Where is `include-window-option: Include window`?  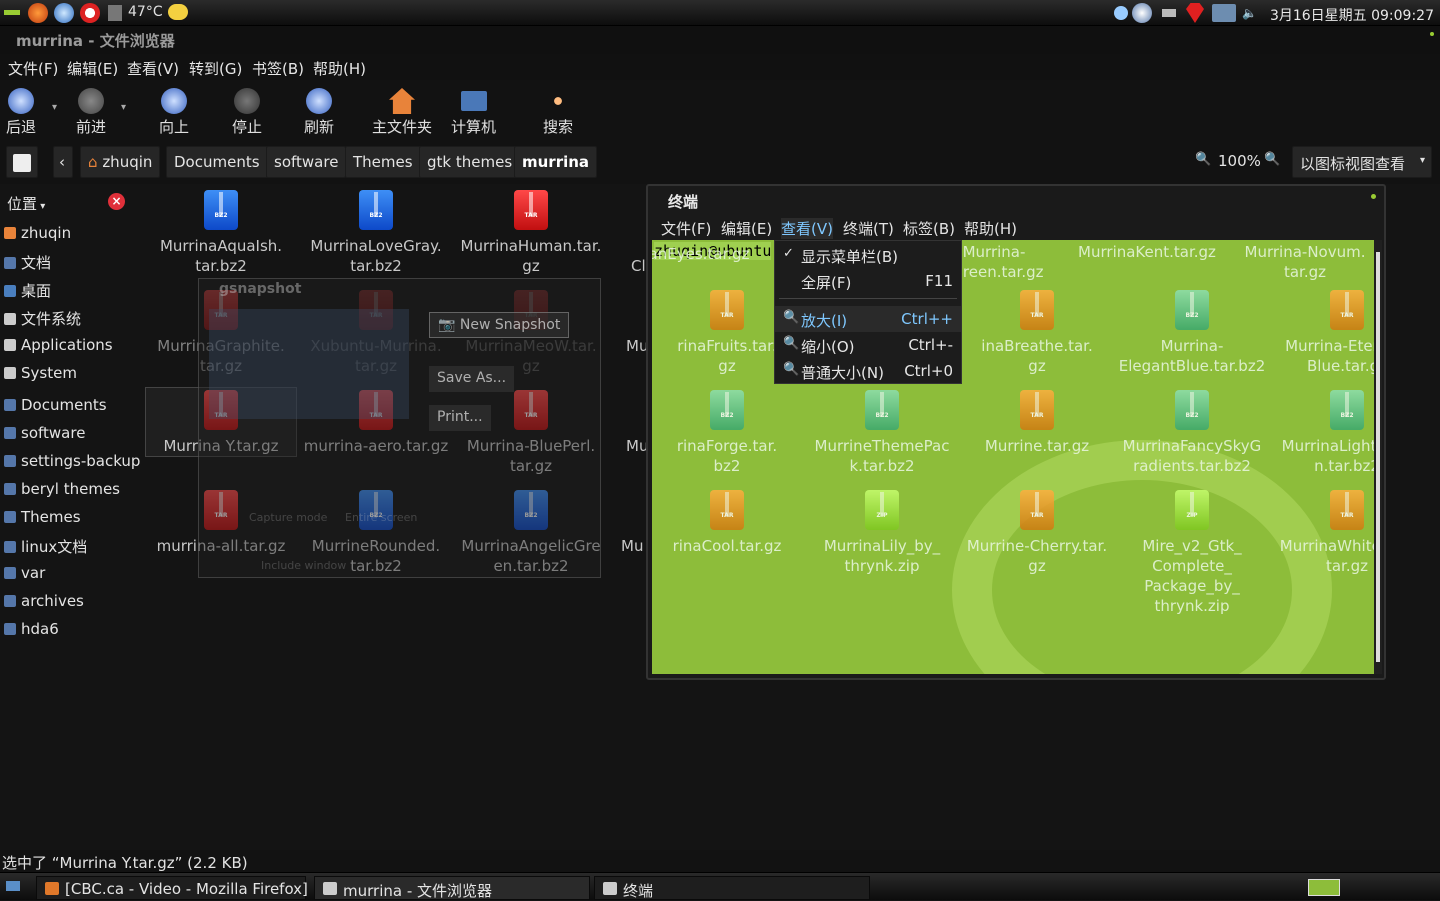 include-window-option: Include window is located at coordinates (303, 565).